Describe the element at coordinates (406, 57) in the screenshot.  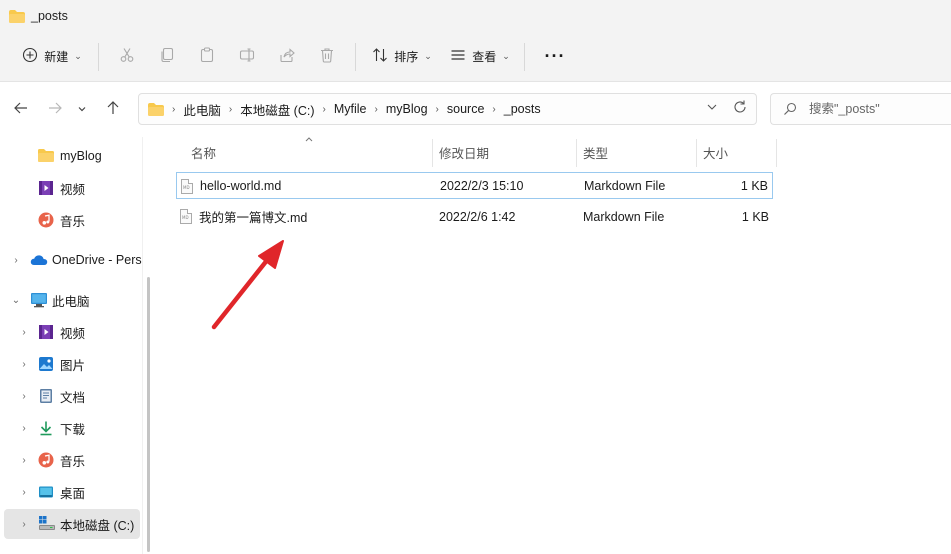
I see `sort-label: 排序` at that location.